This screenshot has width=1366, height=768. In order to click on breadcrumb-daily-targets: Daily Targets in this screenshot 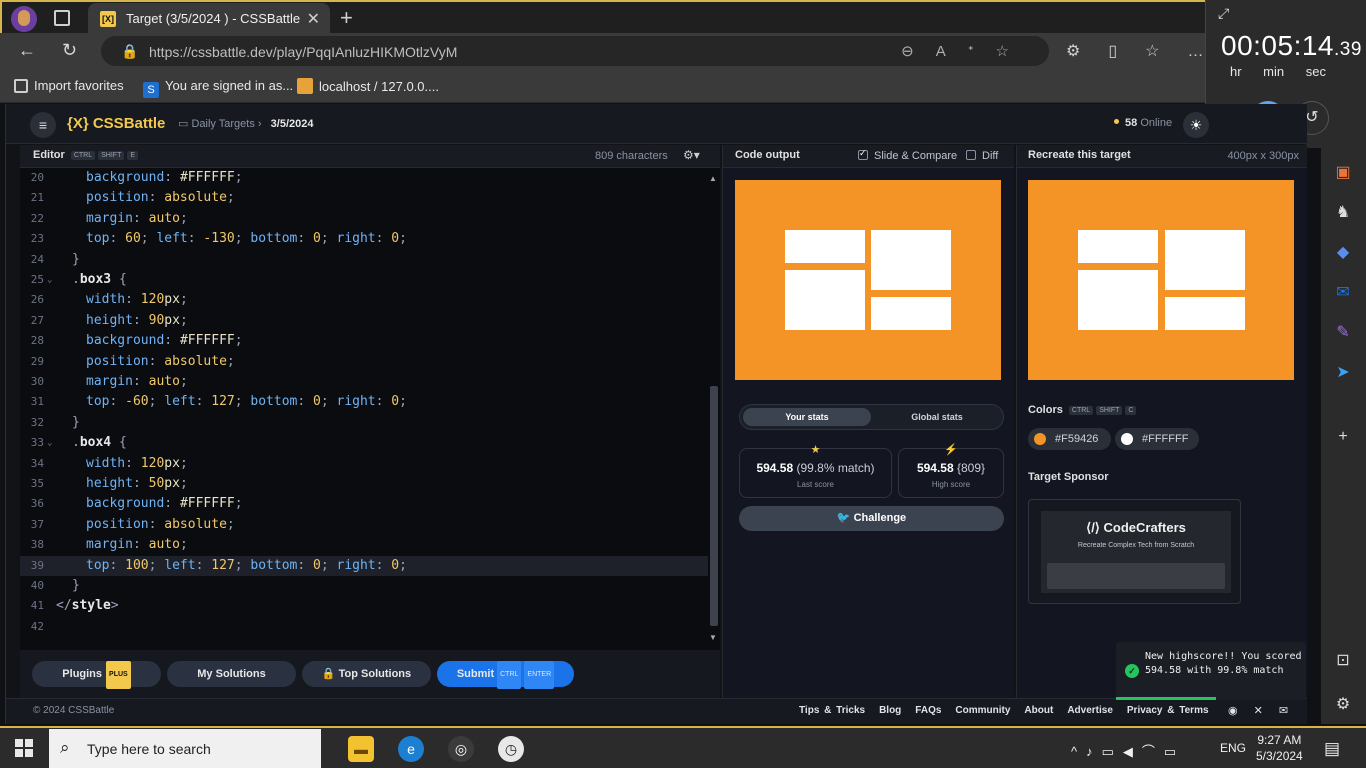, I will do `click(222, 124)`.